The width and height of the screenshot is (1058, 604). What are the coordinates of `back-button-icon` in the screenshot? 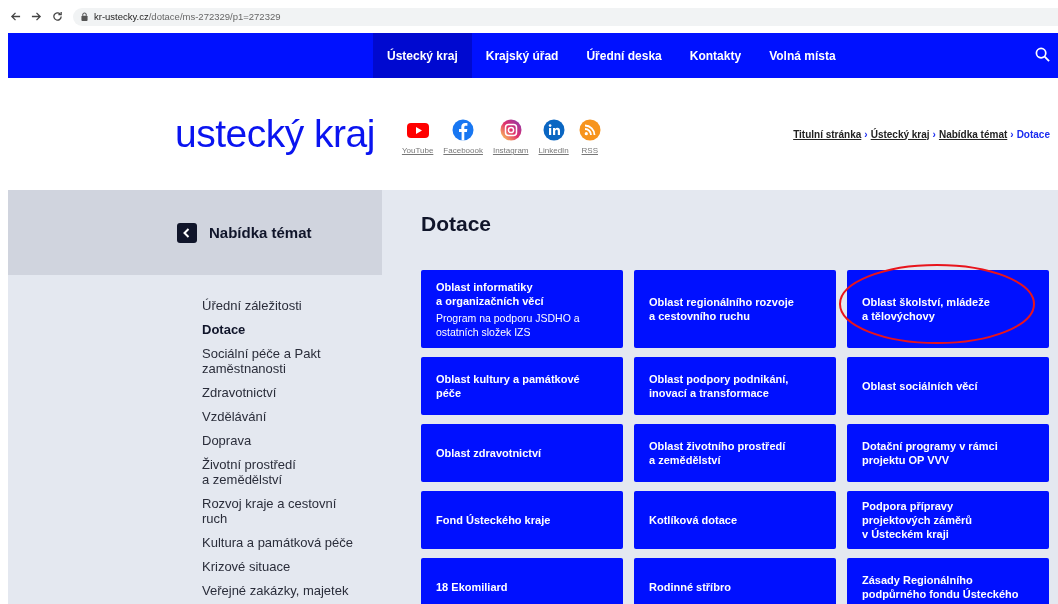 It's located at (187, 232).